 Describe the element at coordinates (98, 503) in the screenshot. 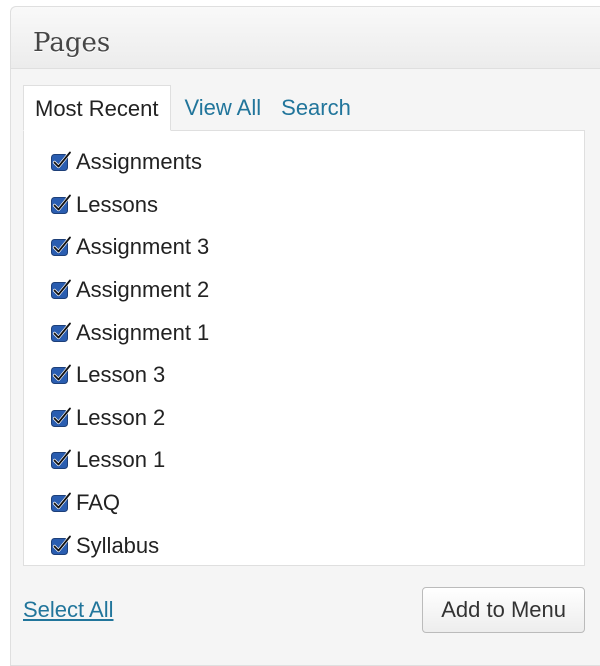

I see `list-item-label: FAQ` at that location.